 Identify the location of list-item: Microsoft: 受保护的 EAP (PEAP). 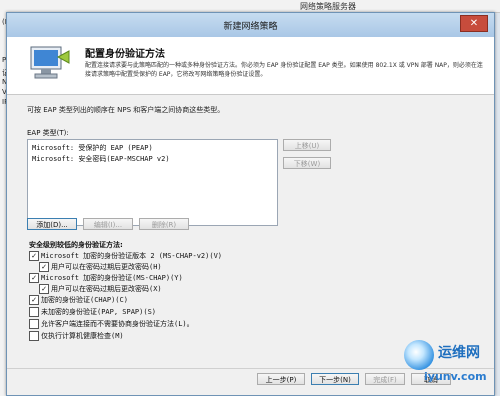
(92, 148).